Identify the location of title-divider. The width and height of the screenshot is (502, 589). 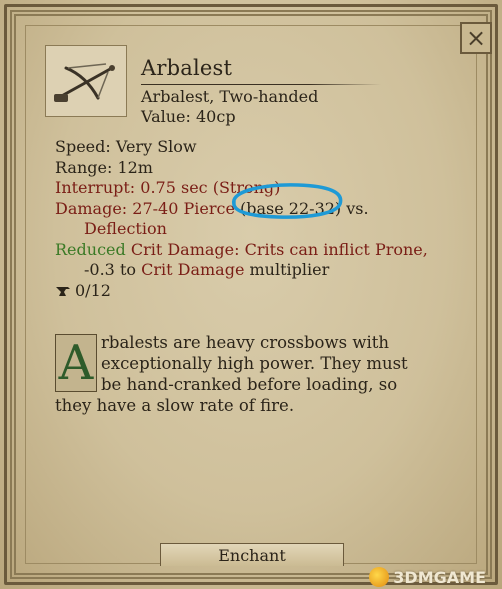
(261, 84).